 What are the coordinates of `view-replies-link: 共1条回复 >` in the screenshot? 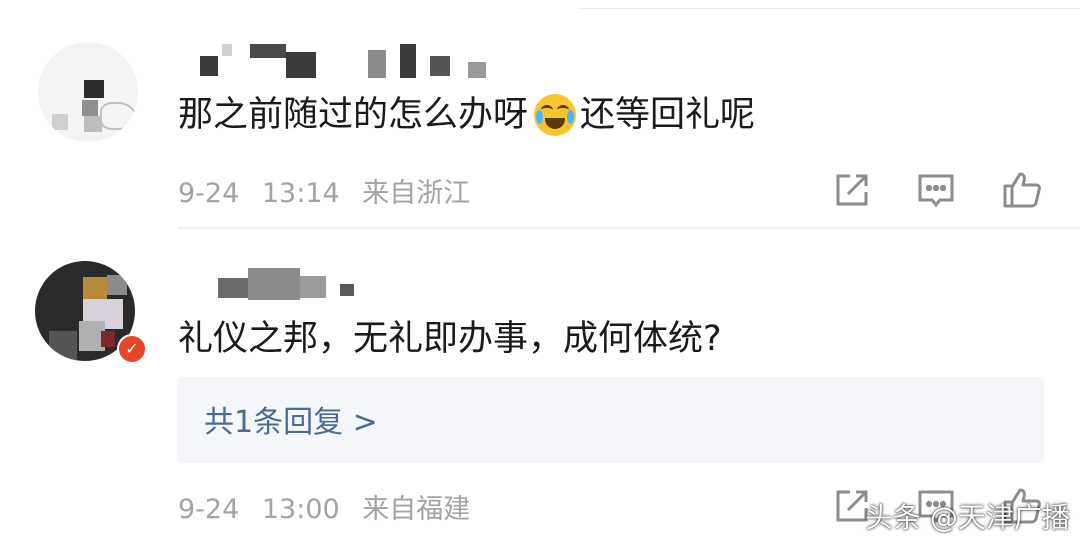 It's located at (291, 419).